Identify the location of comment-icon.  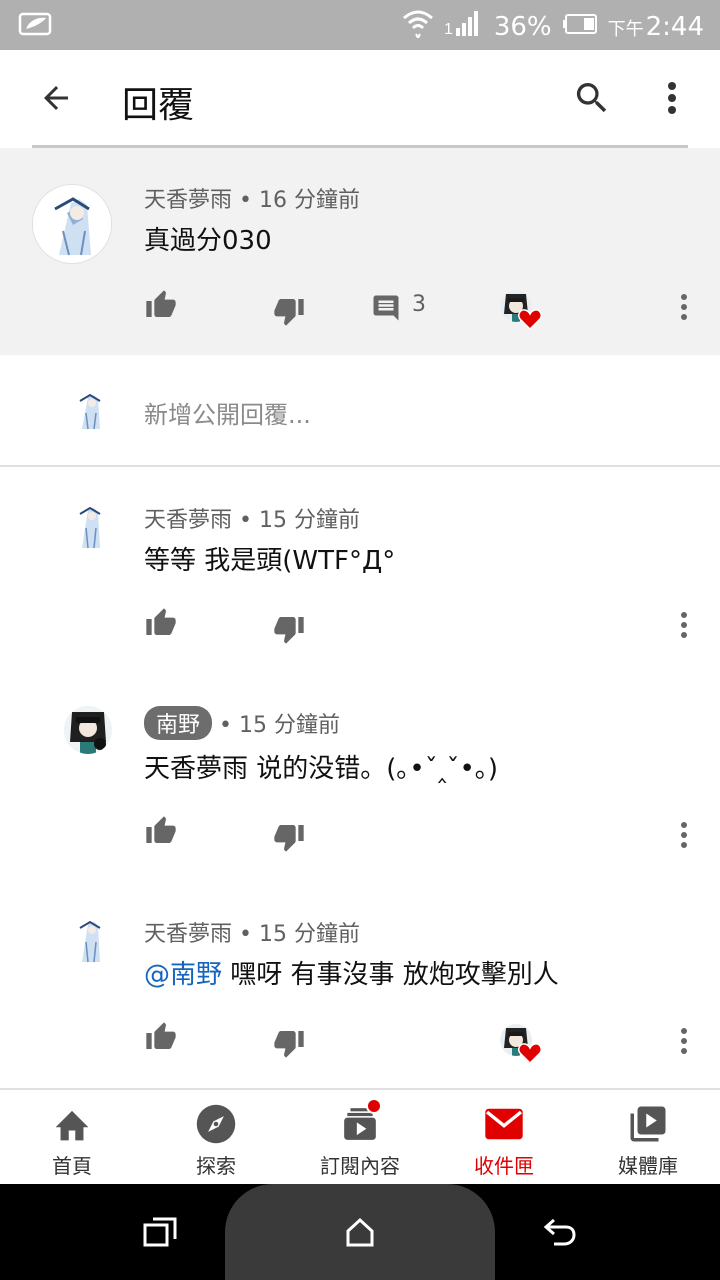
(386, 308).